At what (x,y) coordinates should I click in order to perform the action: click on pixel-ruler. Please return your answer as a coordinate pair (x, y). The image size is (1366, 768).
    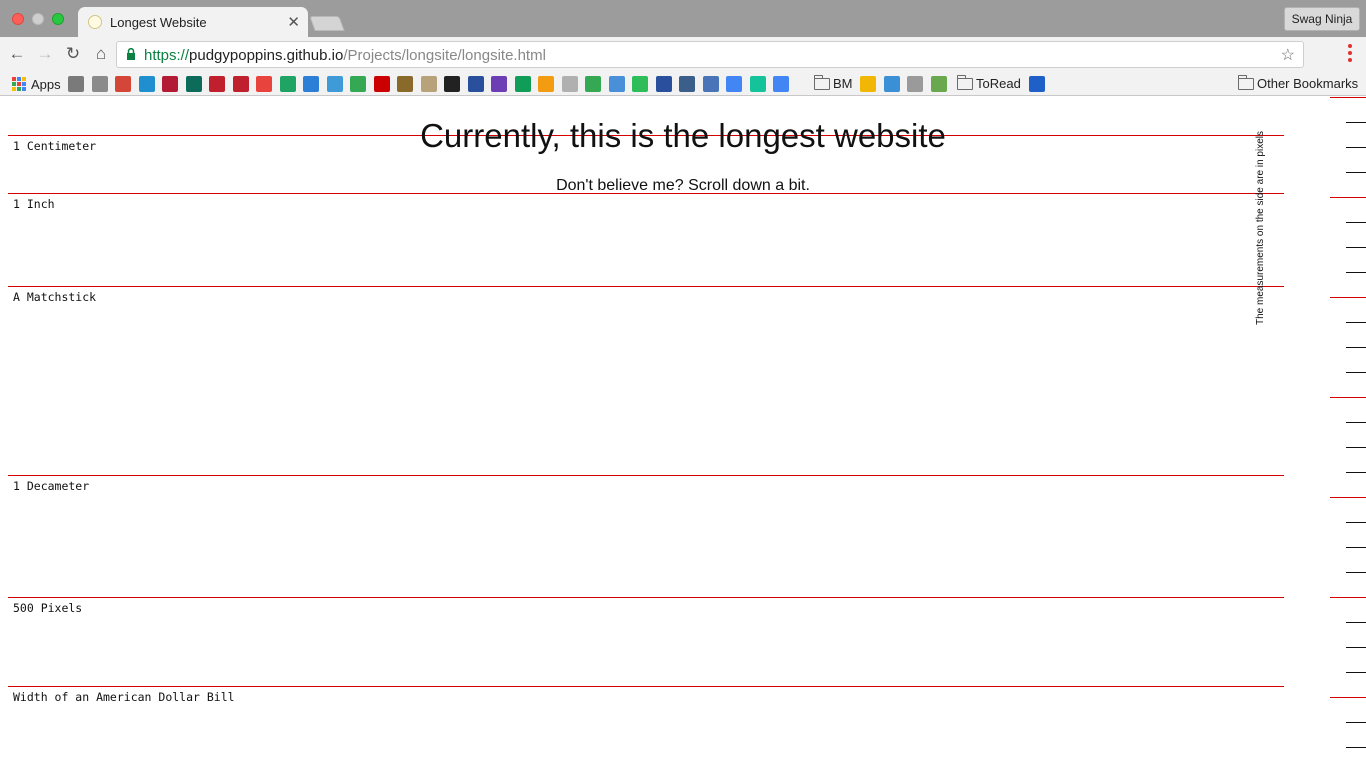
    Looking at the image, I should click on (1346, 432).